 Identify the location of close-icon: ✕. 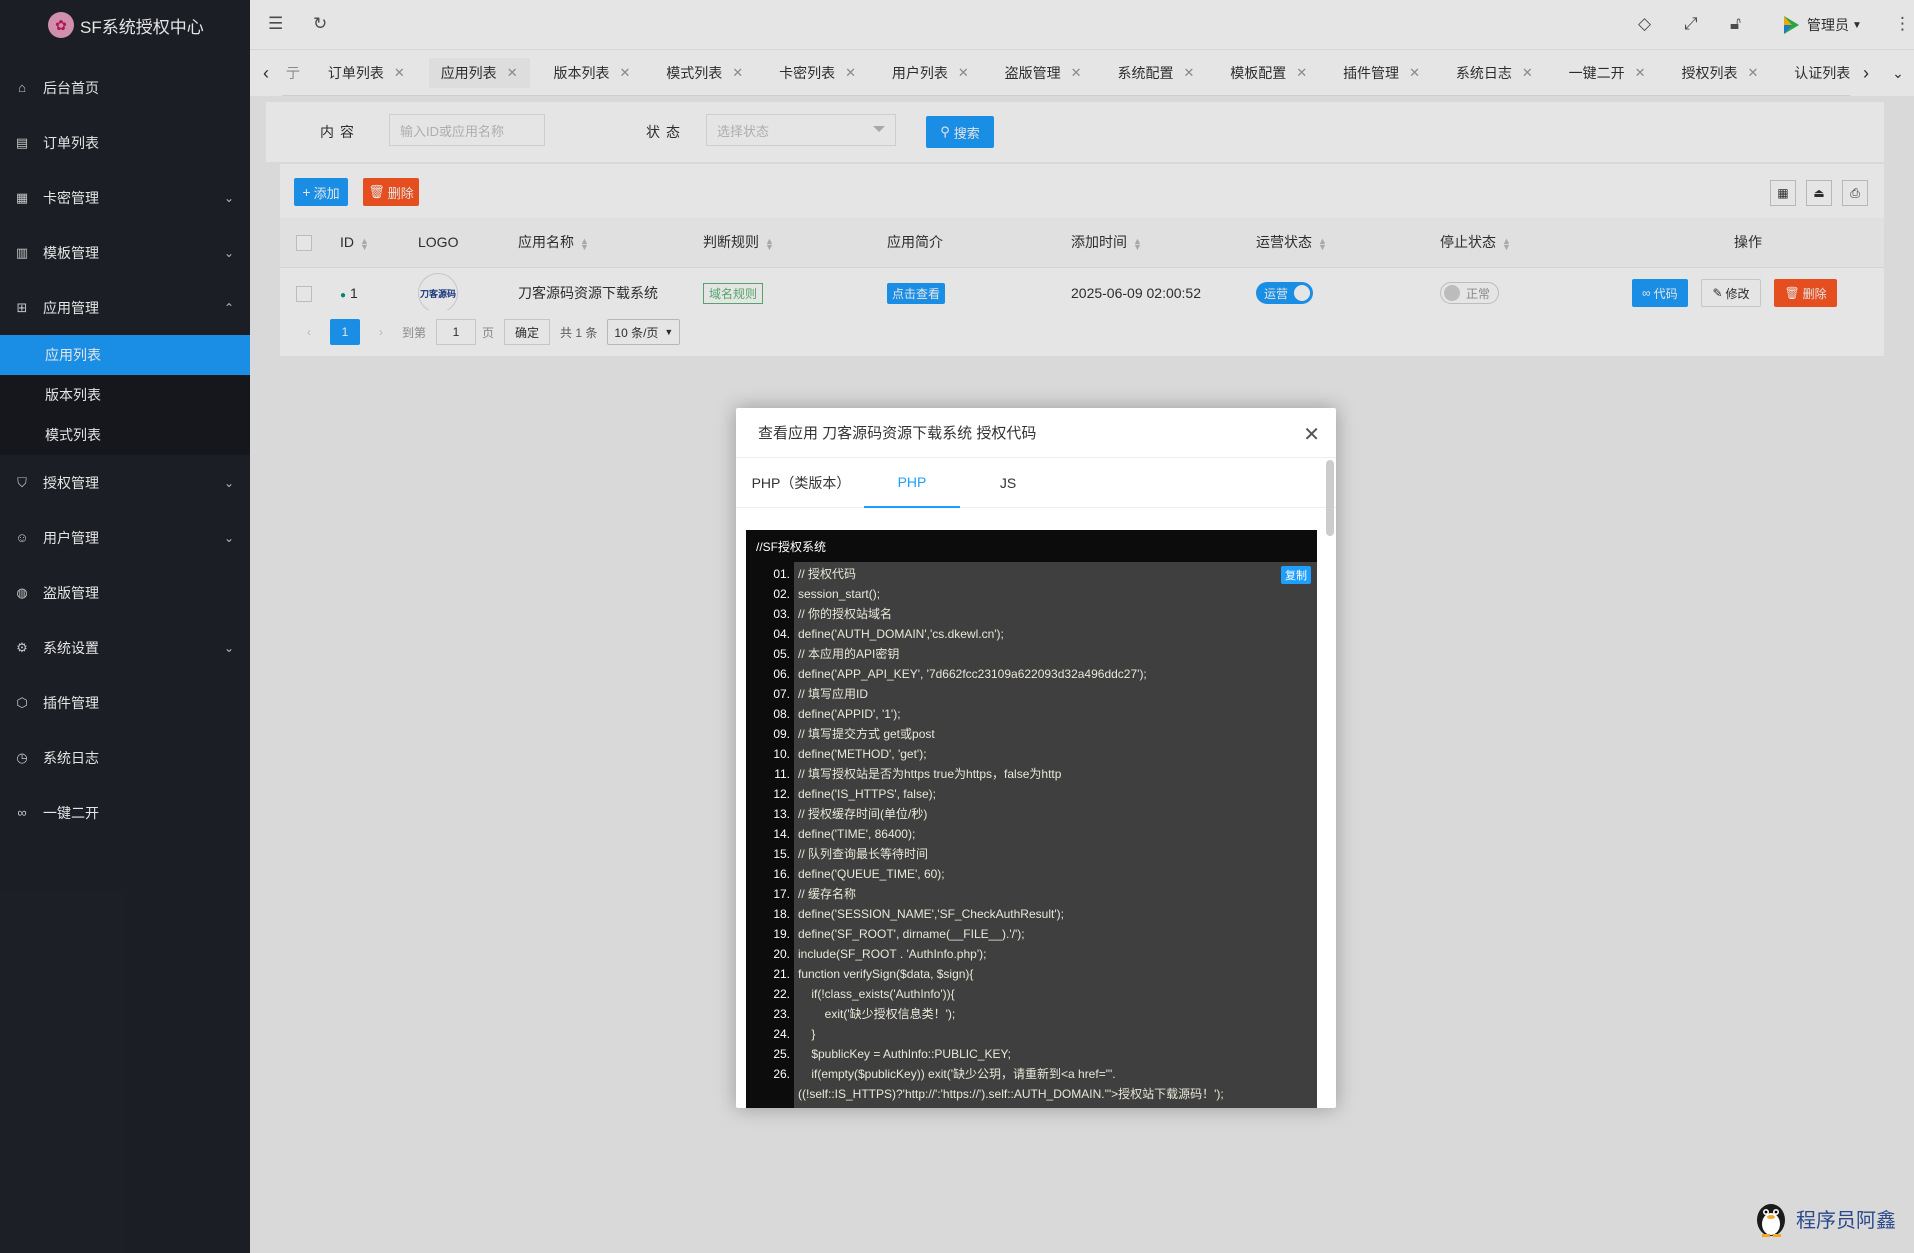
(1311, 434).